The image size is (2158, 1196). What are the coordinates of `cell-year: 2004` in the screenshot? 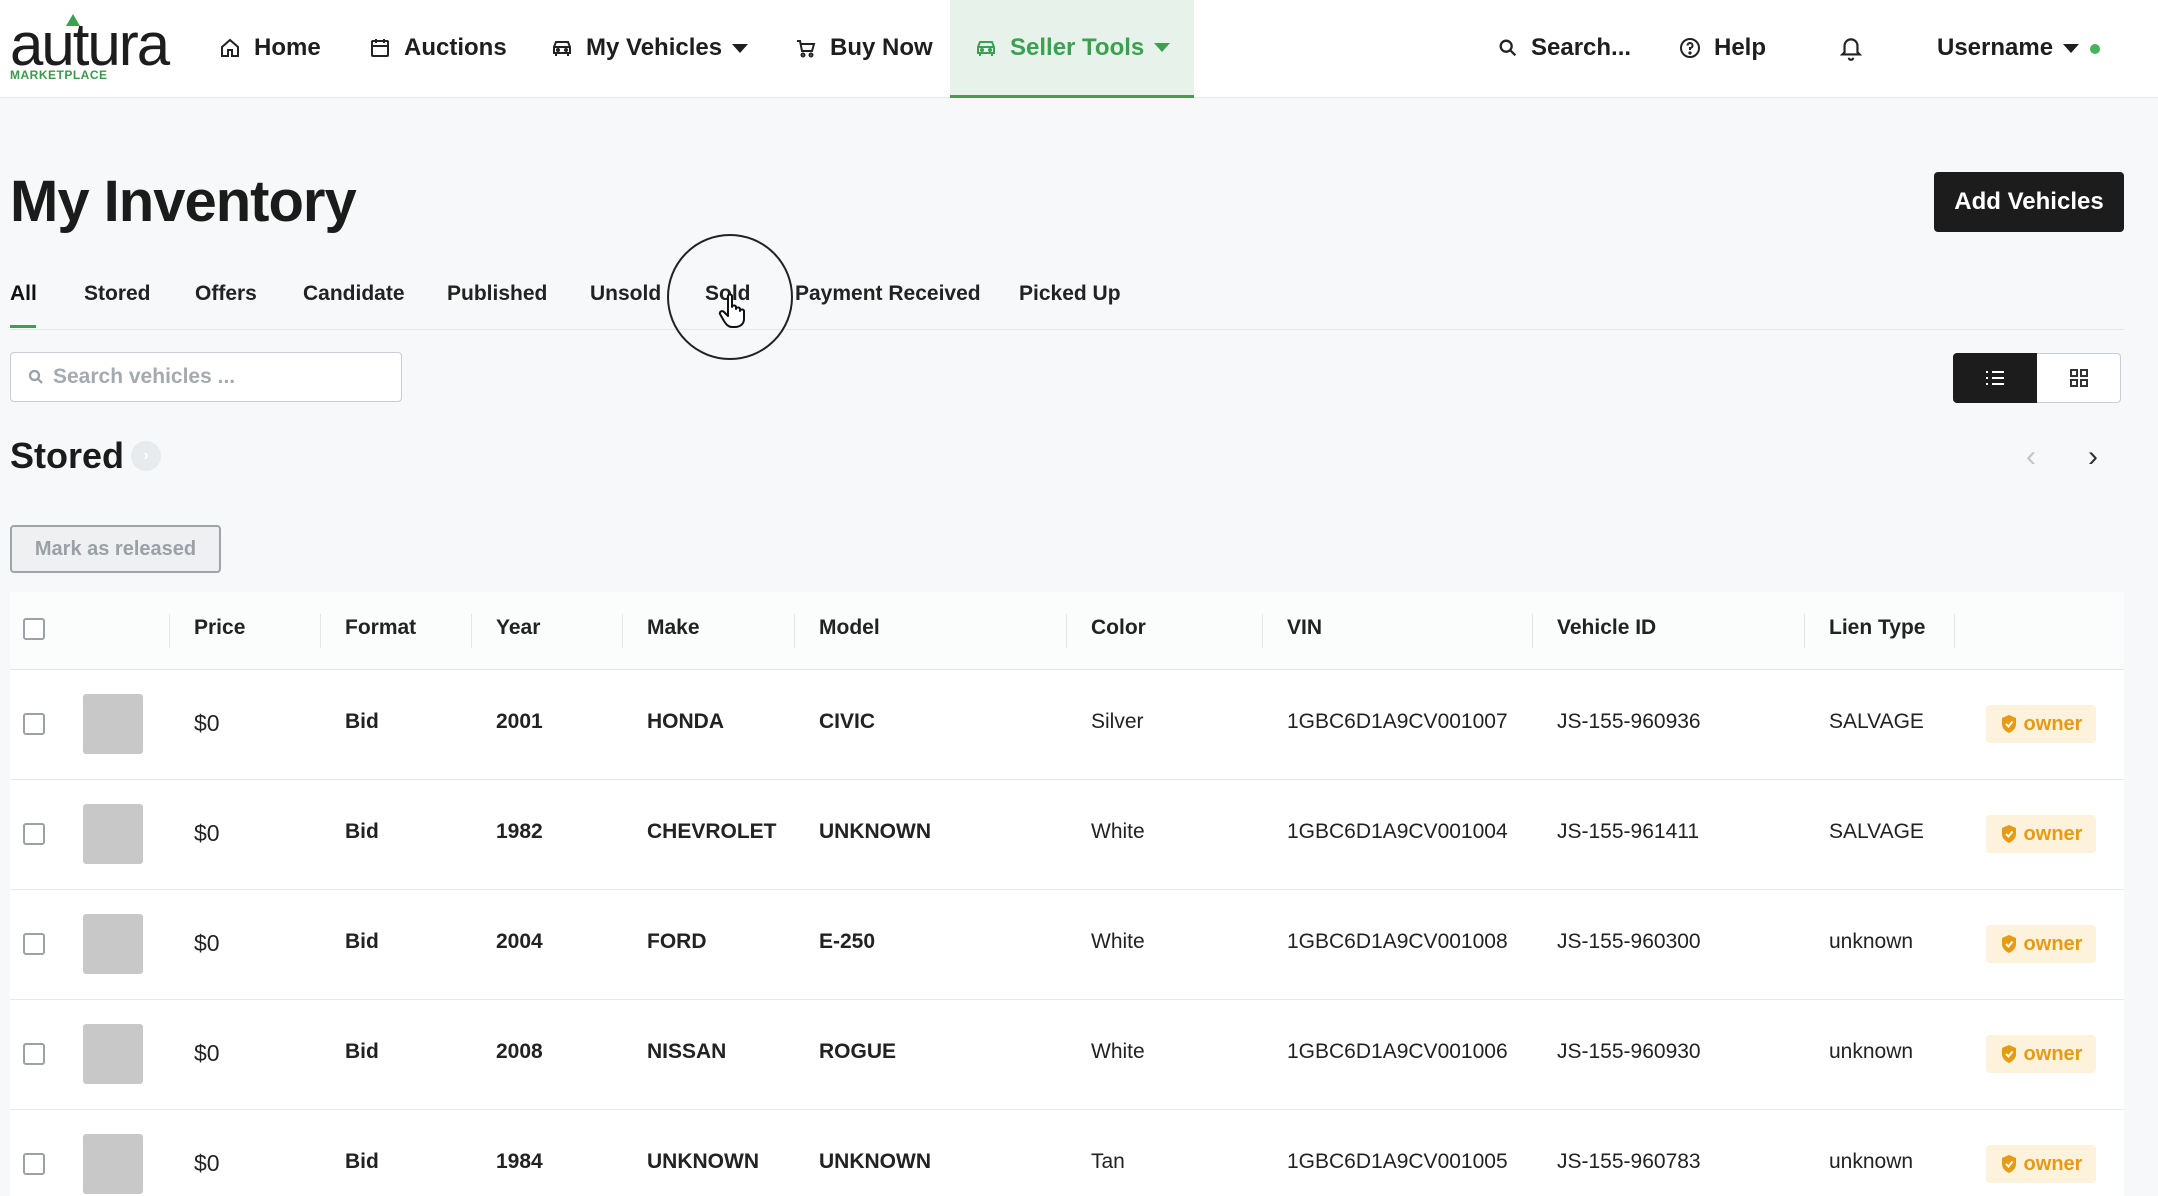 It's located at (519, 941).